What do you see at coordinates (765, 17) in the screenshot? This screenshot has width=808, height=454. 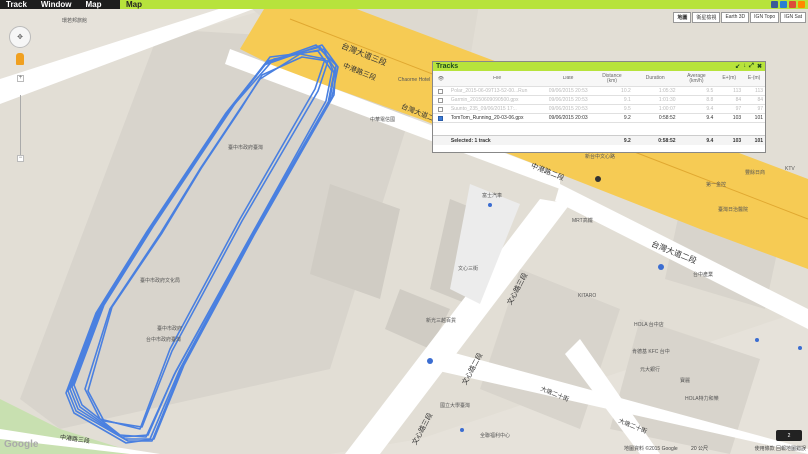 I see `map-type-ign-topo: IGN Topo` at bounding box center [765, 17].